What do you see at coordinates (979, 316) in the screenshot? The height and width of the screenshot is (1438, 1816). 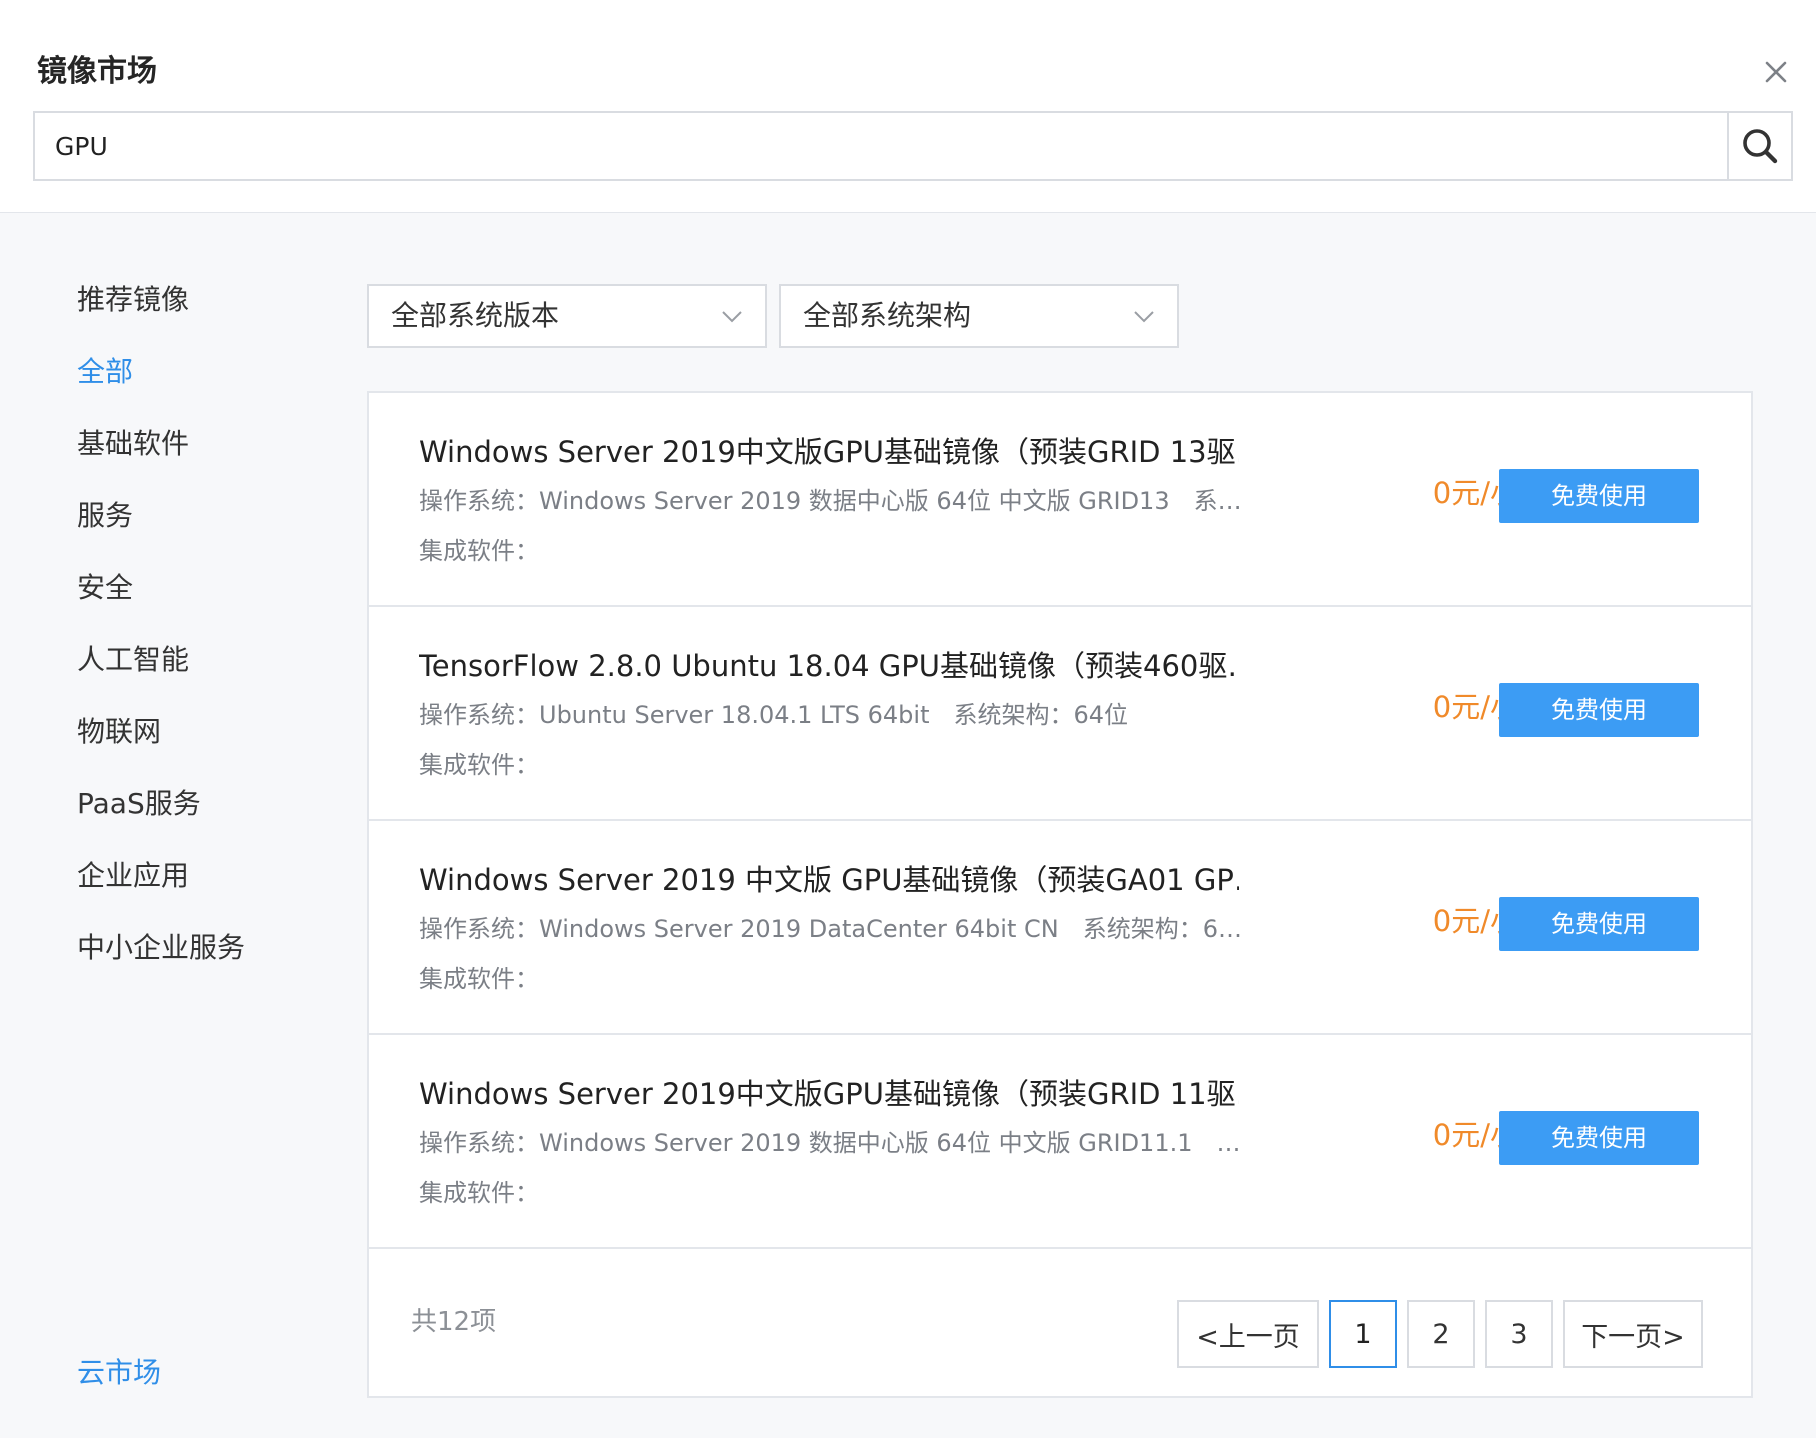 I see `arch-select: 全部系统架构` at bounding box center [979, 316].